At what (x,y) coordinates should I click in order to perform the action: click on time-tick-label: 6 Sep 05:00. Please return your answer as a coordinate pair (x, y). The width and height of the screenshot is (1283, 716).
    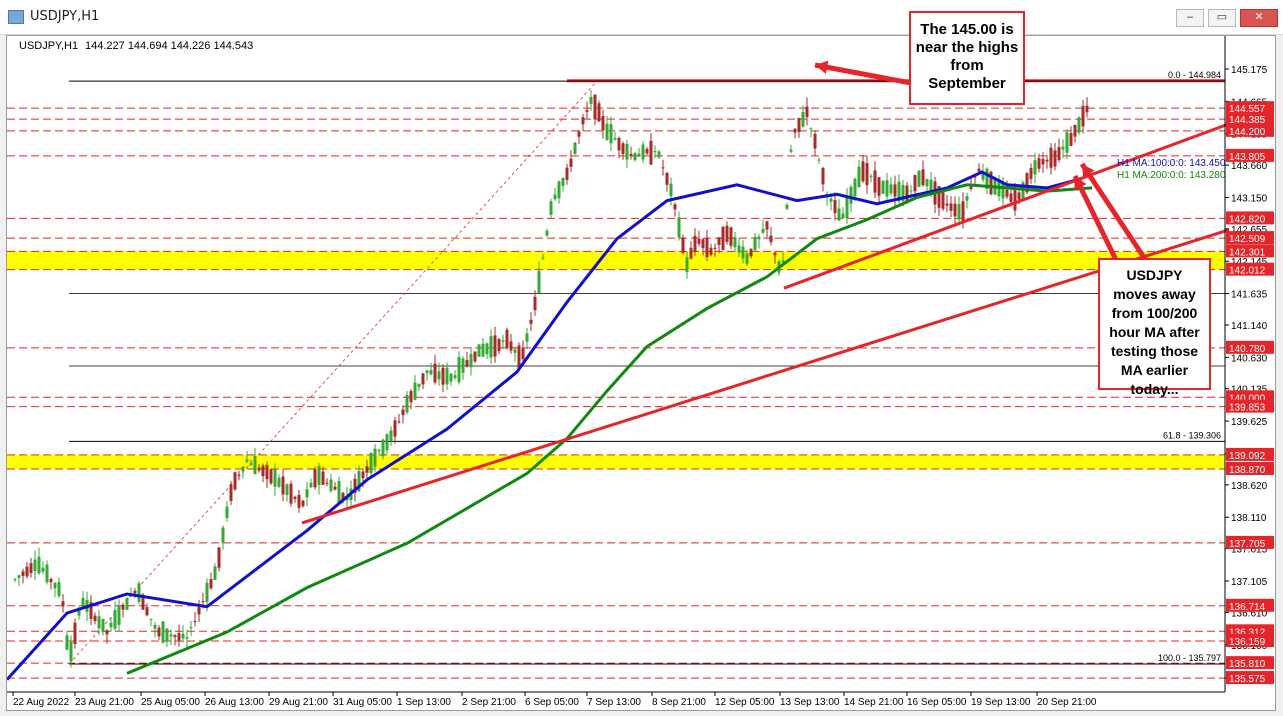
    Looking at the image, I should click on (552, 702).